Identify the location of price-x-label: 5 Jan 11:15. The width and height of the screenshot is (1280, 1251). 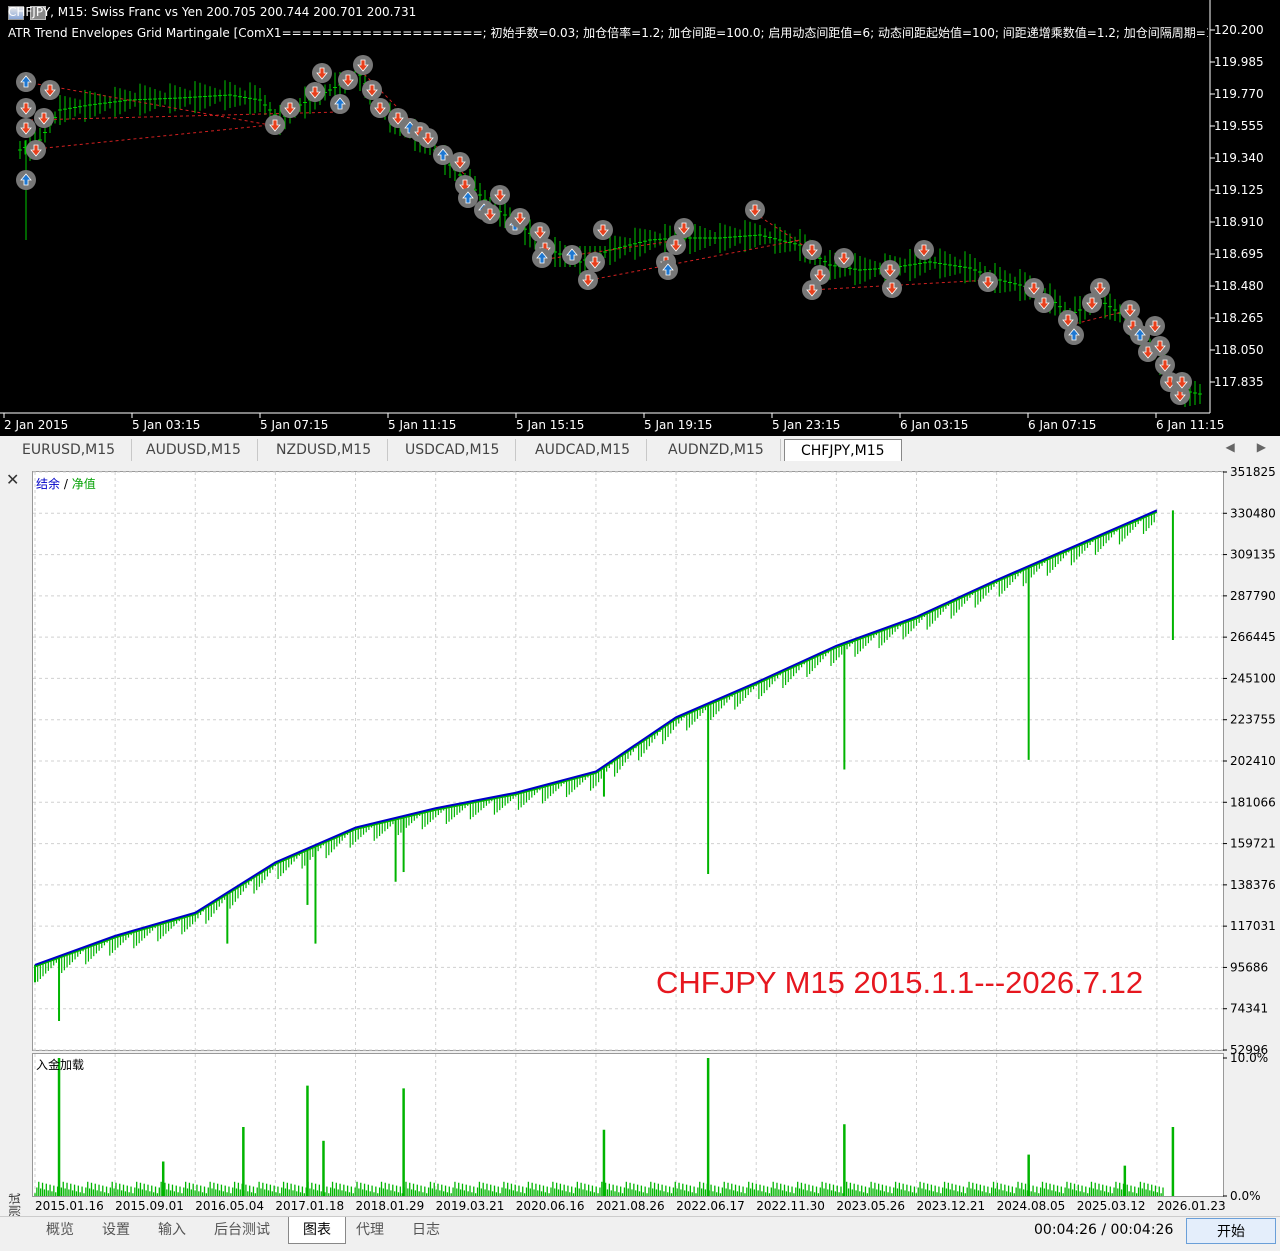
(422, 425).